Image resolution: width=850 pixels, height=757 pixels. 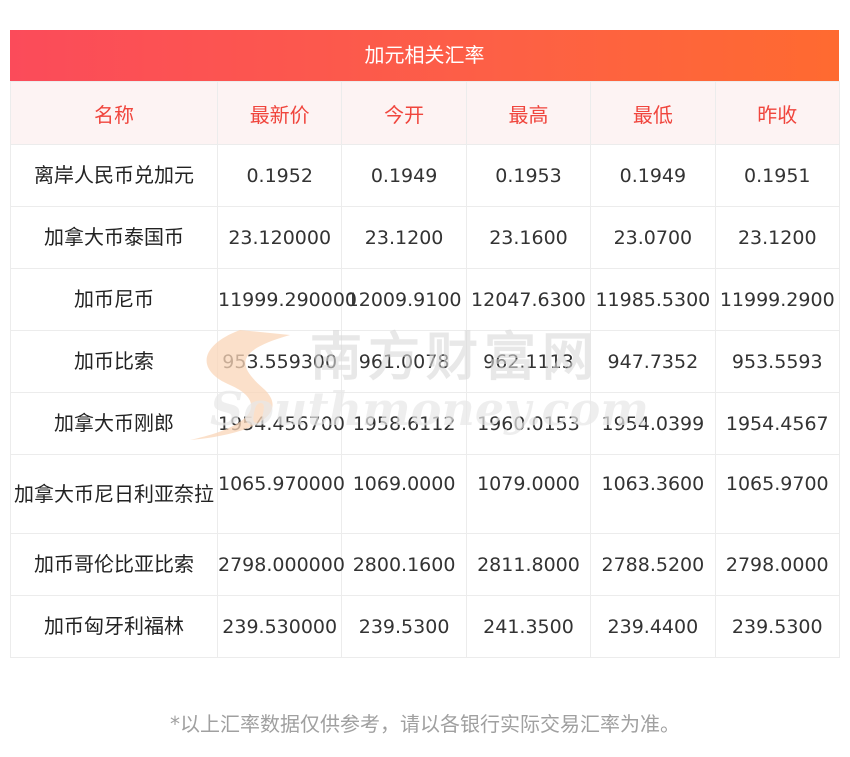 I want to click on header-name: 名称, so click(x=114, y=113).